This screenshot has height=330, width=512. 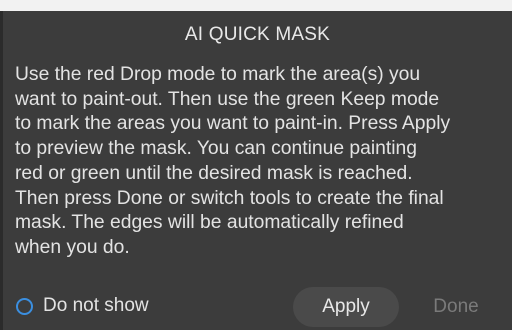 What do you see at coordinates (346, 307) in the screenshot?
I see `apply-button: Apply` at bounding box center [346, 307].